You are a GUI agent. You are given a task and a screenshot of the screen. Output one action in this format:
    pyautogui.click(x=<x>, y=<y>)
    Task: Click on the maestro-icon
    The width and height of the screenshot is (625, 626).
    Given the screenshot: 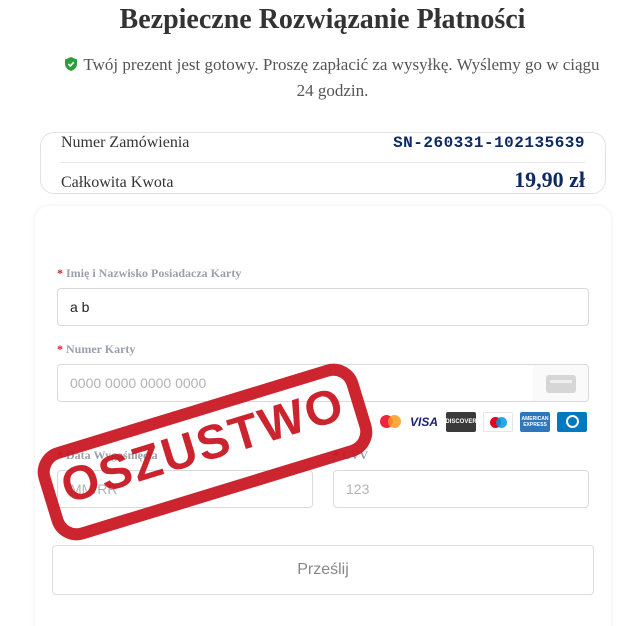 What is the action you would take?
    pyautogui.click(x=498, y=422)
    